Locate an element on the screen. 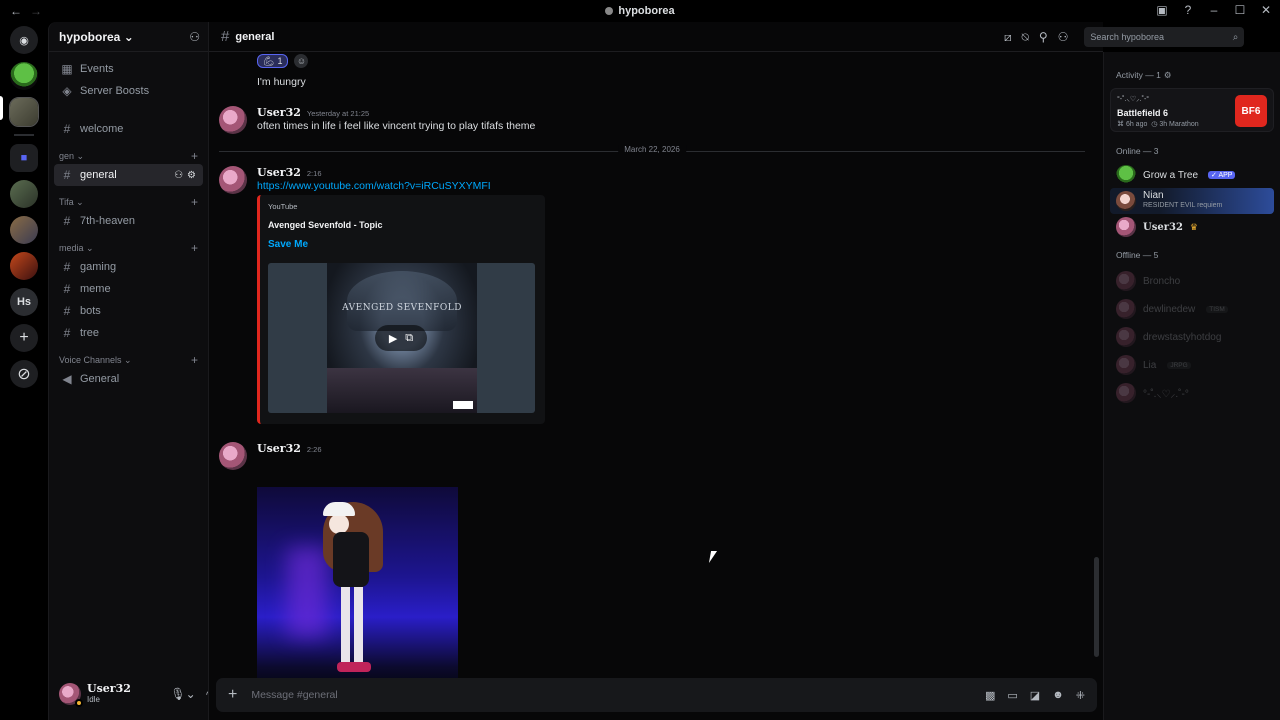  gif-icon: ▭ is located at coordinates (1012, 695).